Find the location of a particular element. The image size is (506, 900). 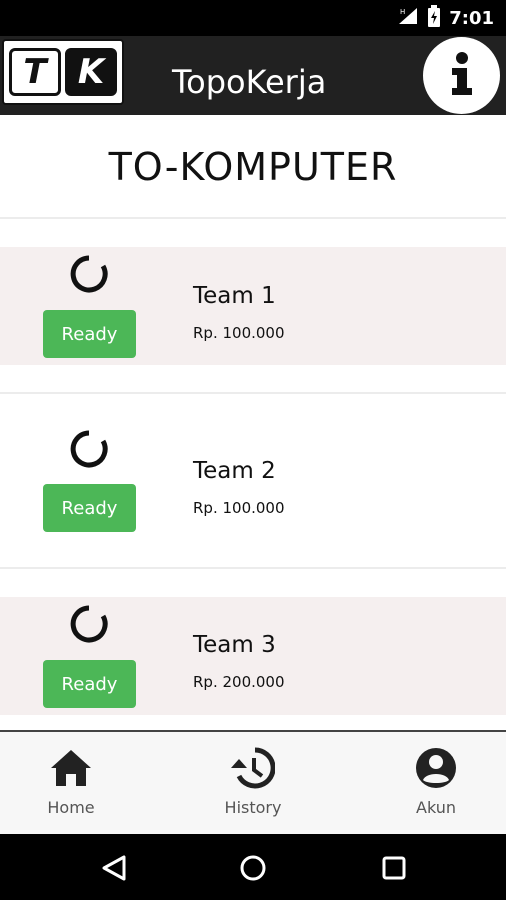

nav-label: Akun is located at coordinates (436, 807).